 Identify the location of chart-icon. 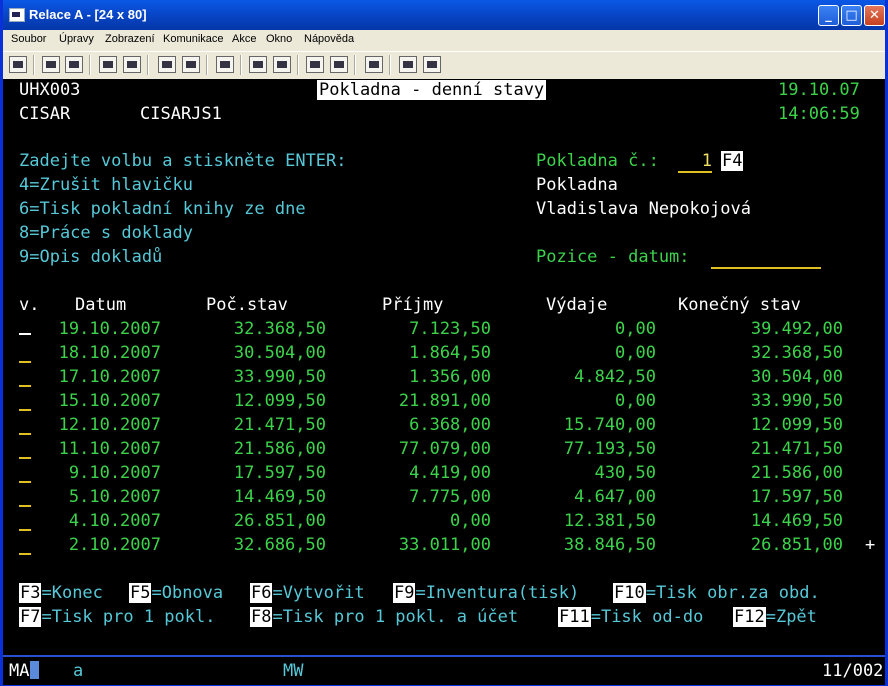
(225, 64).